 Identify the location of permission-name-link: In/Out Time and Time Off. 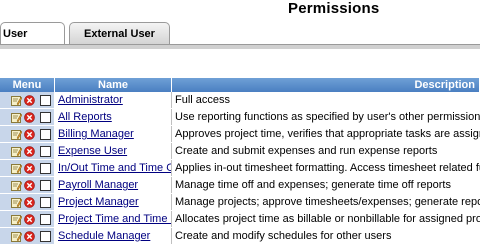
(114, 168).